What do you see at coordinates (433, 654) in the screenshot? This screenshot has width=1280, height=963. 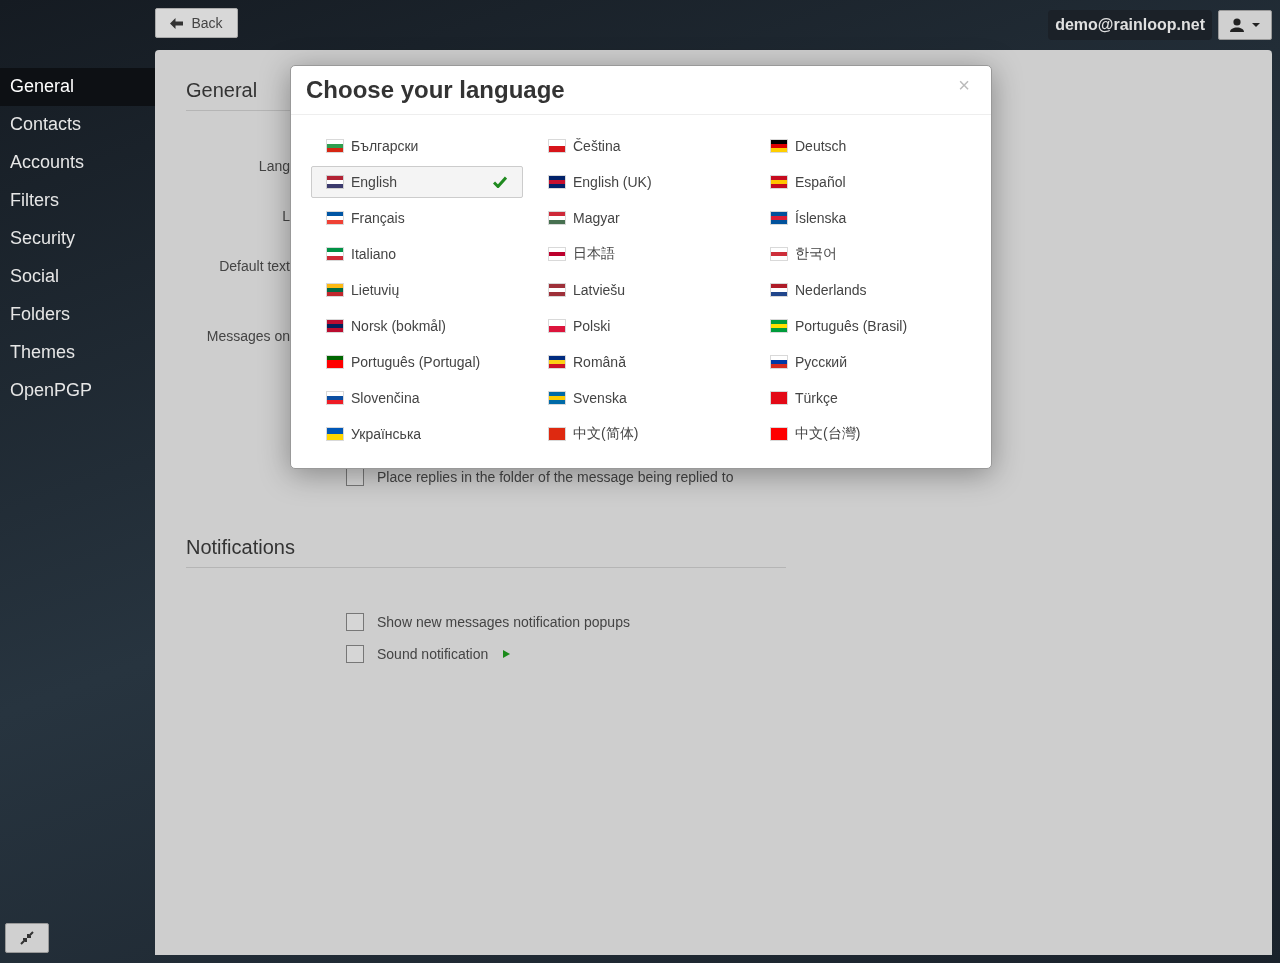 I see `checkbox-label: Sound notification` at bounding box center [433, 654].